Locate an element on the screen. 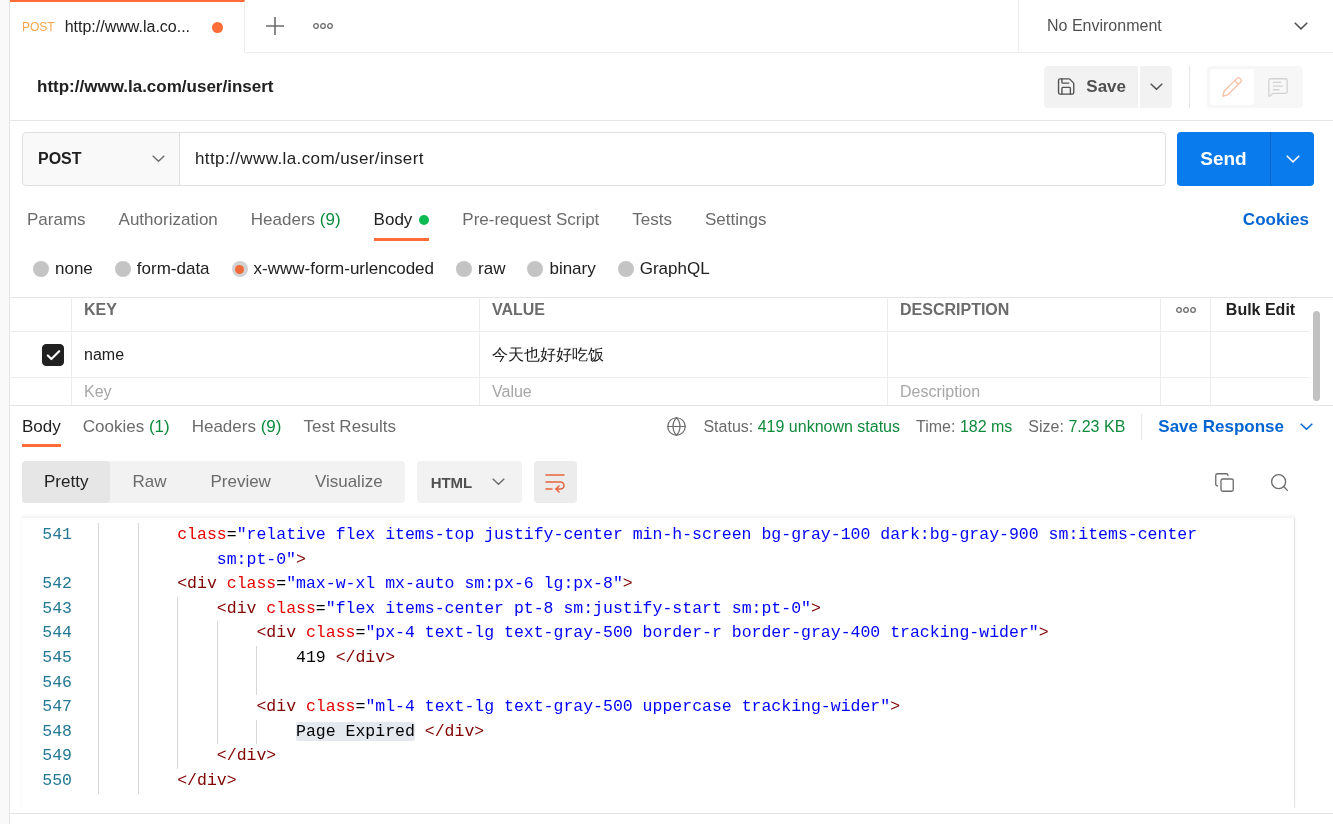 The width and height of the screenshot is (1333, 824). request-section-tab: Authorization is located at coordinates (168, 220).